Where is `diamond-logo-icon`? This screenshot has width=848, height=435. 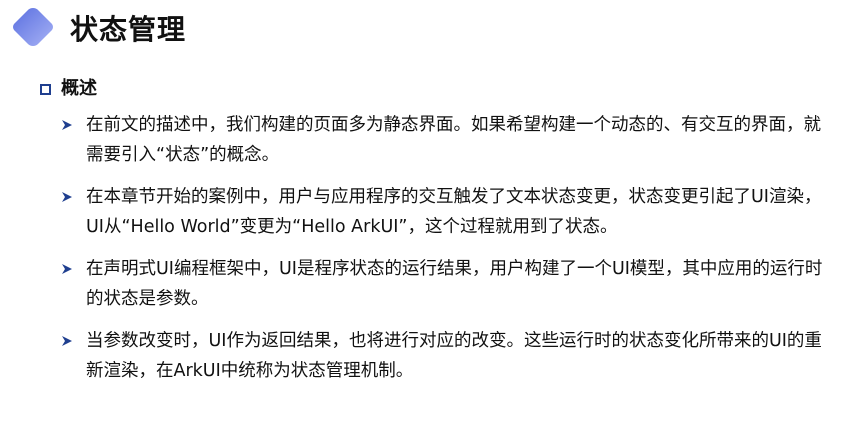
diamond-logo-icon is located at coordinates (33, 27).